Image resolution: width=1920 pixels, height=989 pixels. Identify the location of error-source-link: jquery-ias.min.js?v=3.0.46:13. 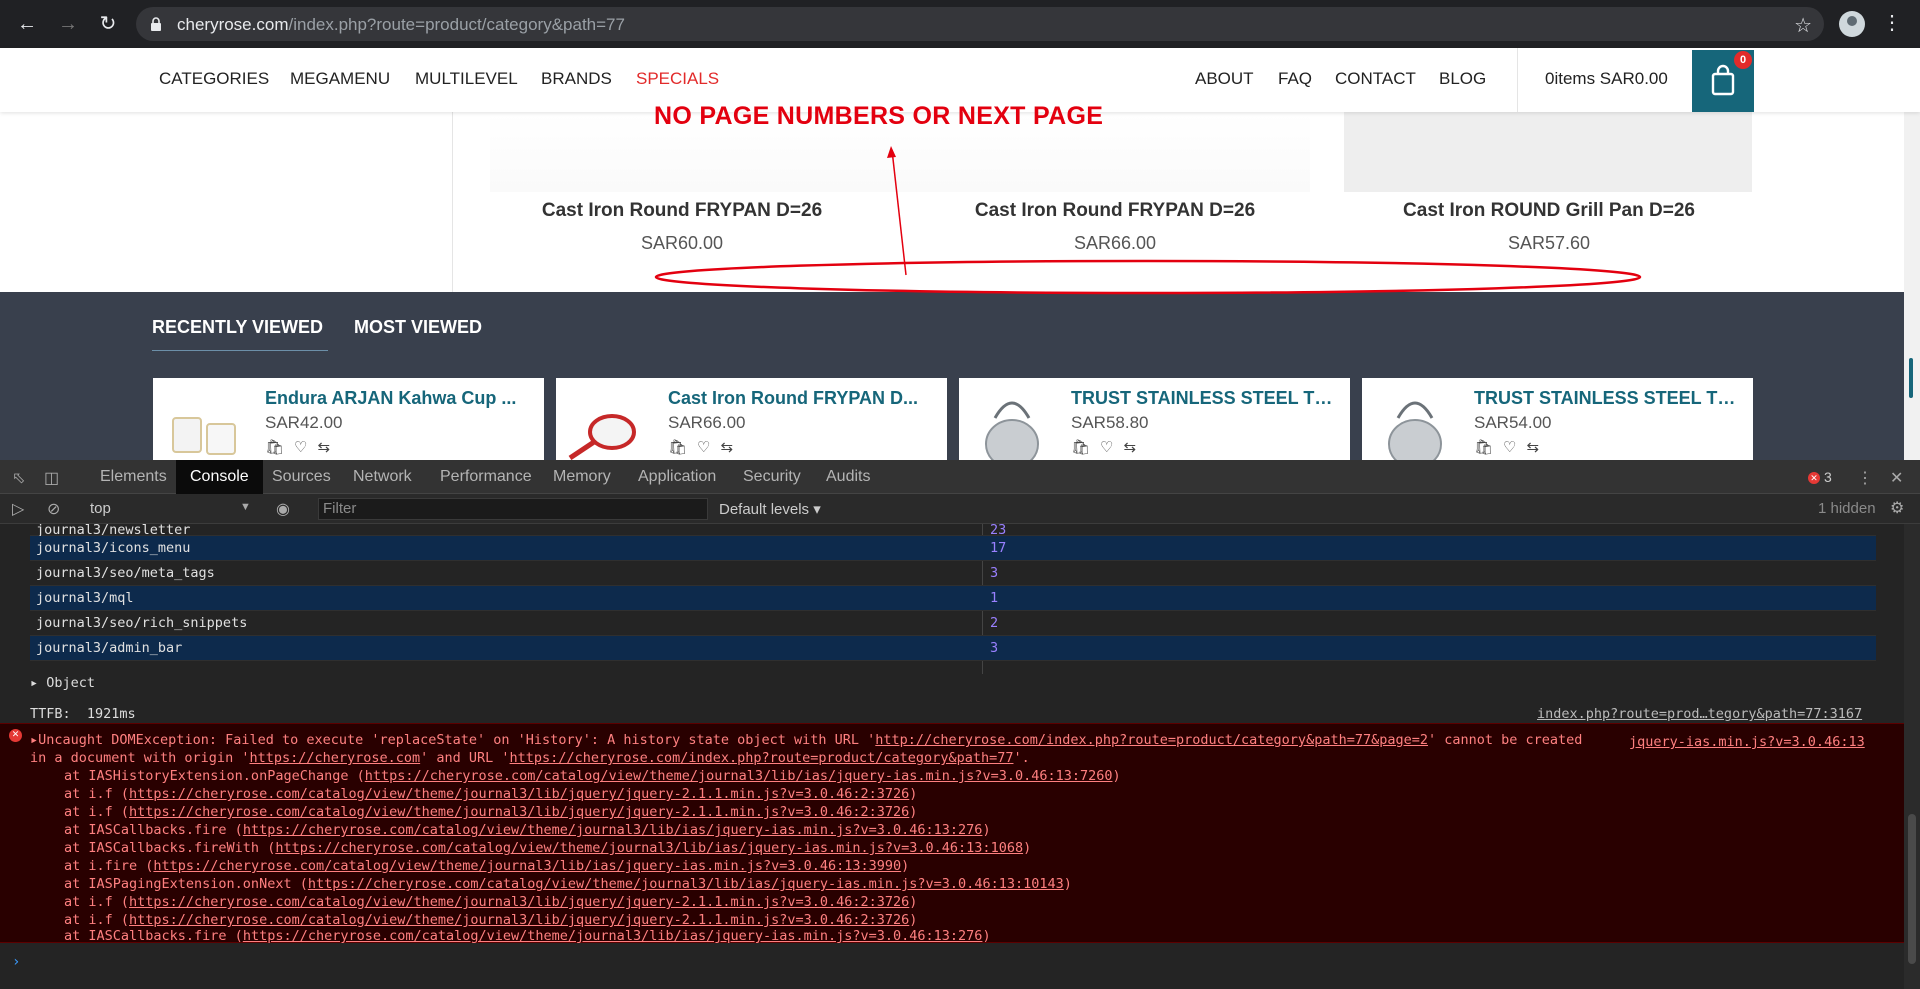
(1747, 742).